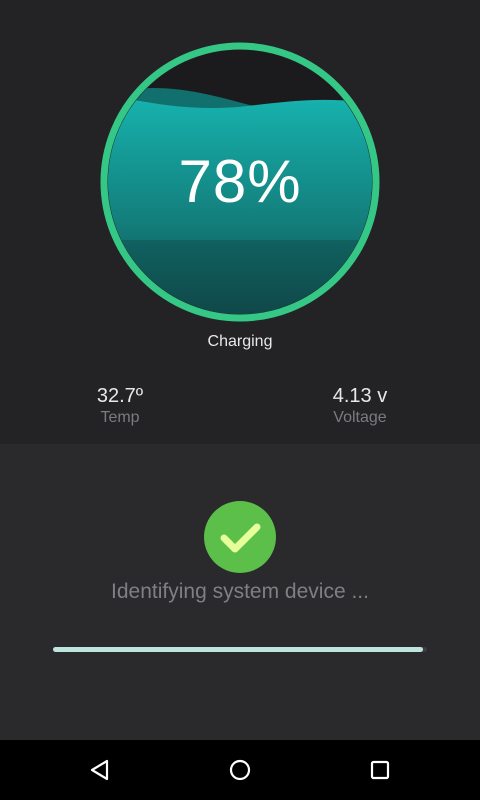 The width and height of the screenshot is (480, 800). I want to click on scan-progress-bar, so click(240, 649).